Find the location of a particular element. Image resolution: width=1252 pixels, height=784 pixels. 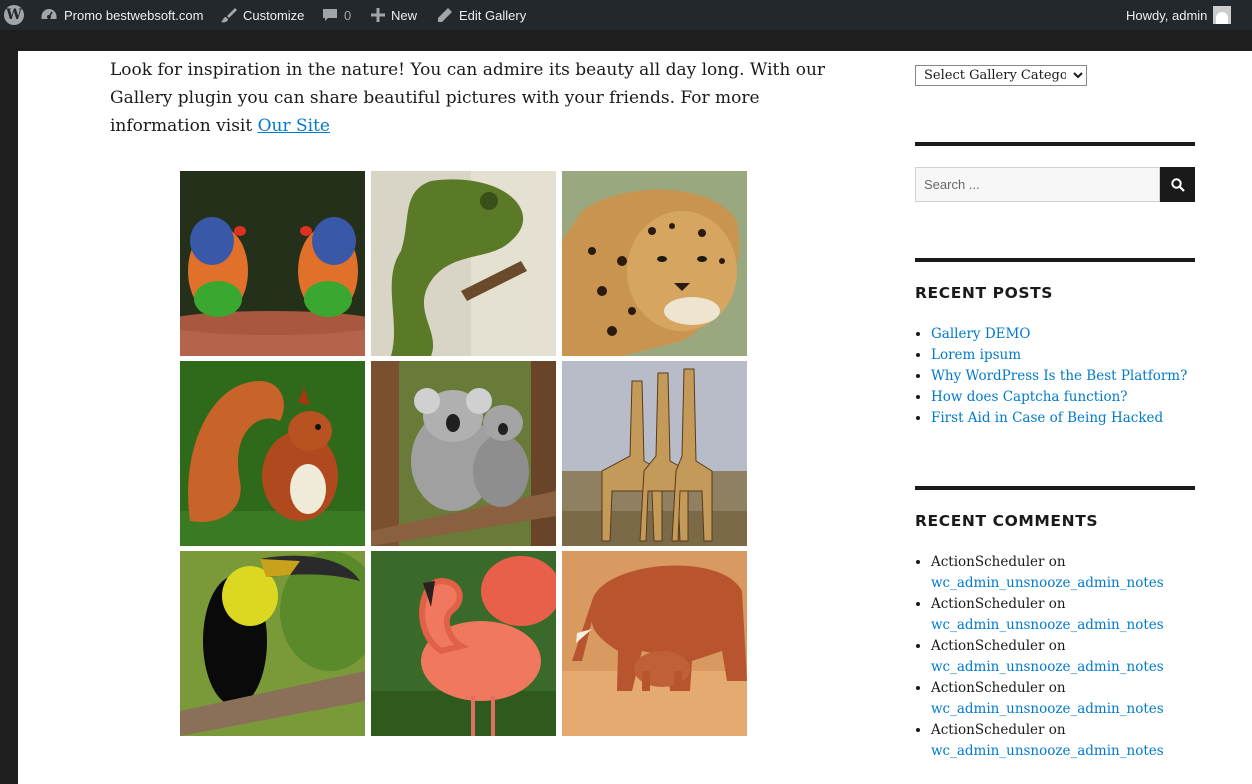

list-item: Lorem ipsum is located at coordinates (1059, 355).